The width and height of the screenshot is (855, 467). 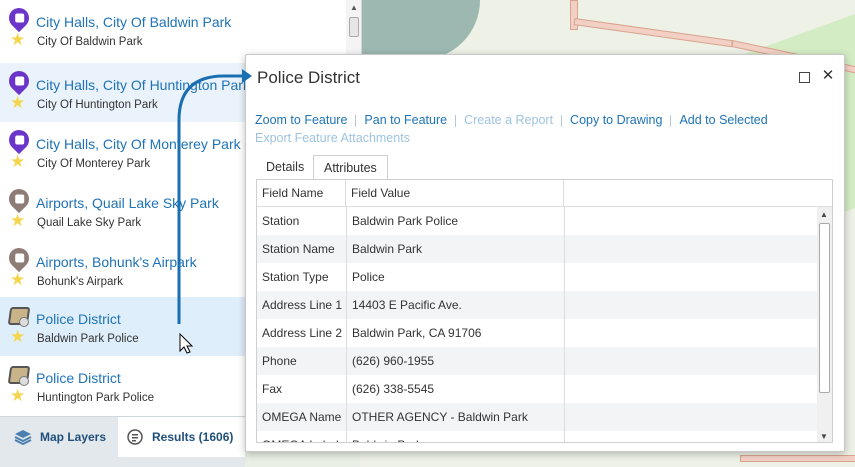 What do you see at coordinates (723, 120) in the screenshot?
I see `add-to-selected-link: Add to Selected` at bounding box center [723, 120].